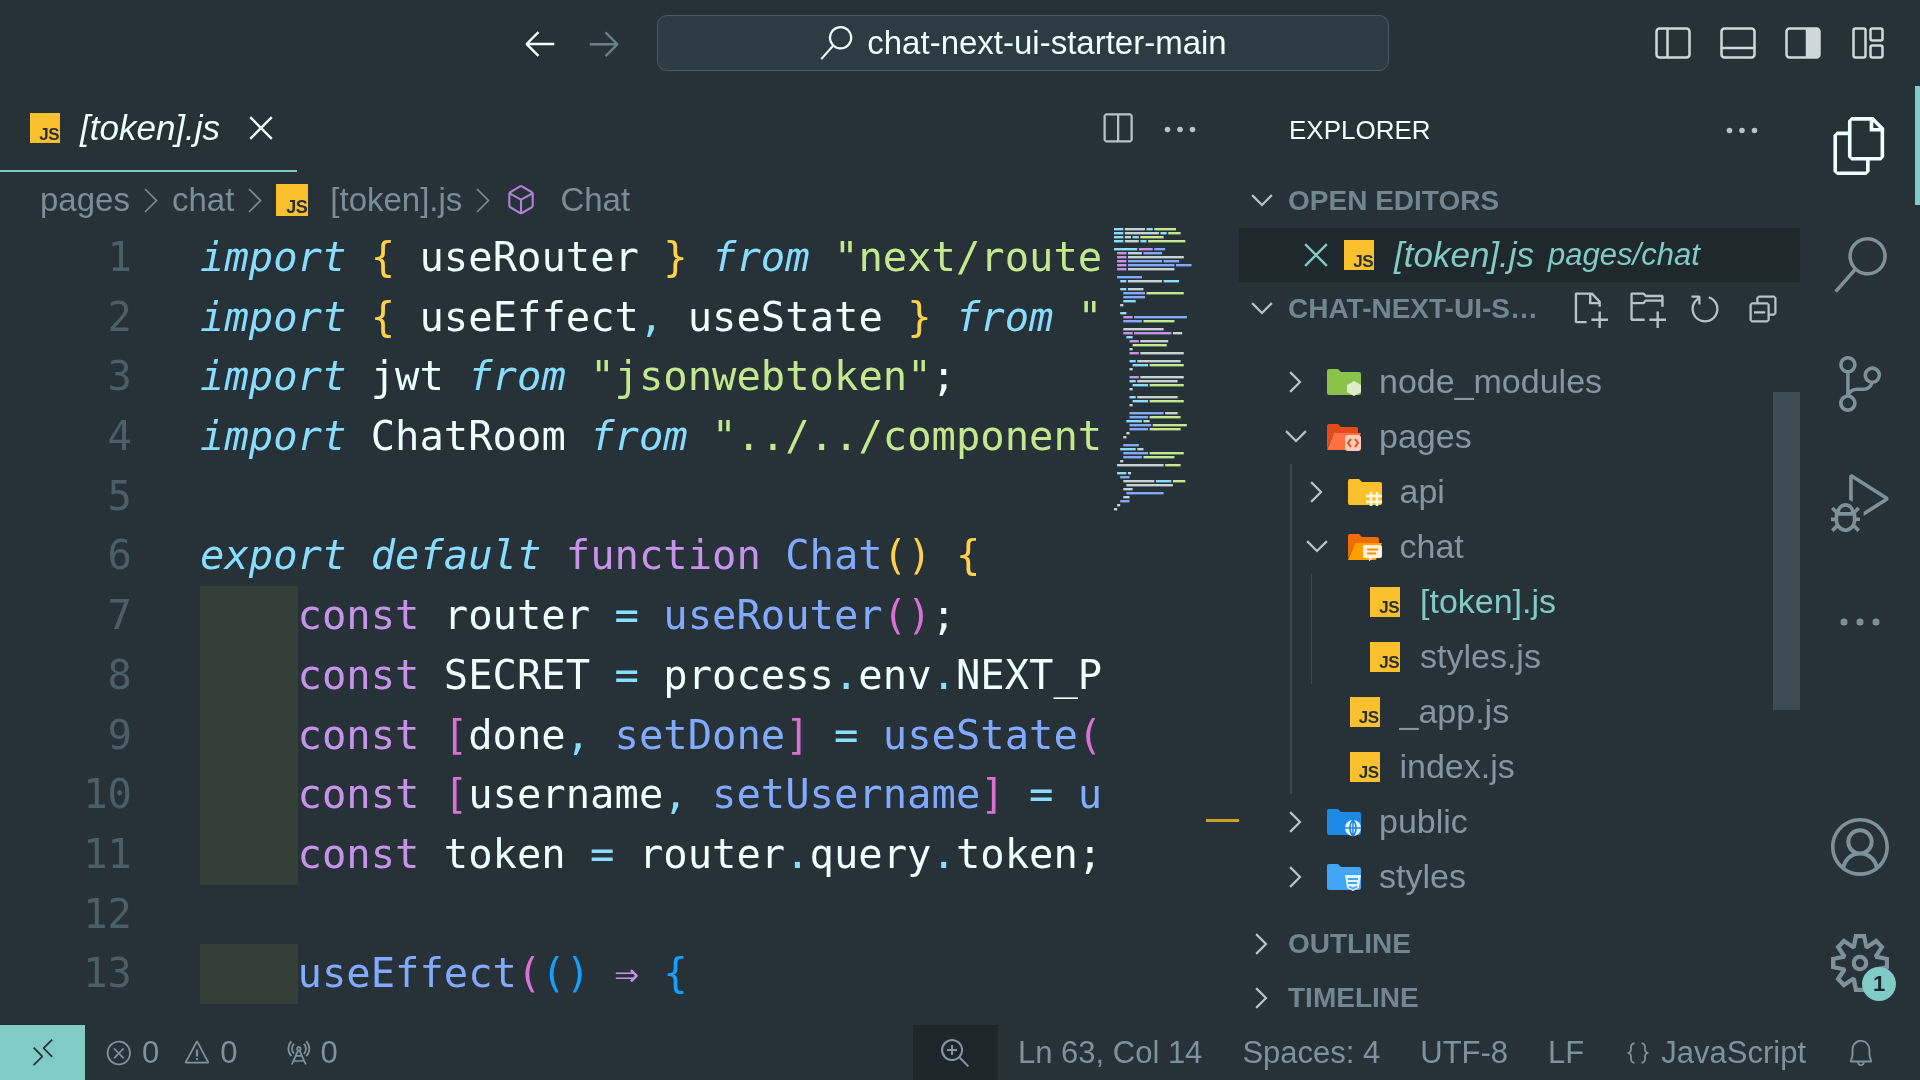 The width and height of the screenshot is (1920, 1080). What do you see at coordinates (1566, 1052) in the screenshot?
I see `status-item: LF` at bounding box center [1566, 1052].